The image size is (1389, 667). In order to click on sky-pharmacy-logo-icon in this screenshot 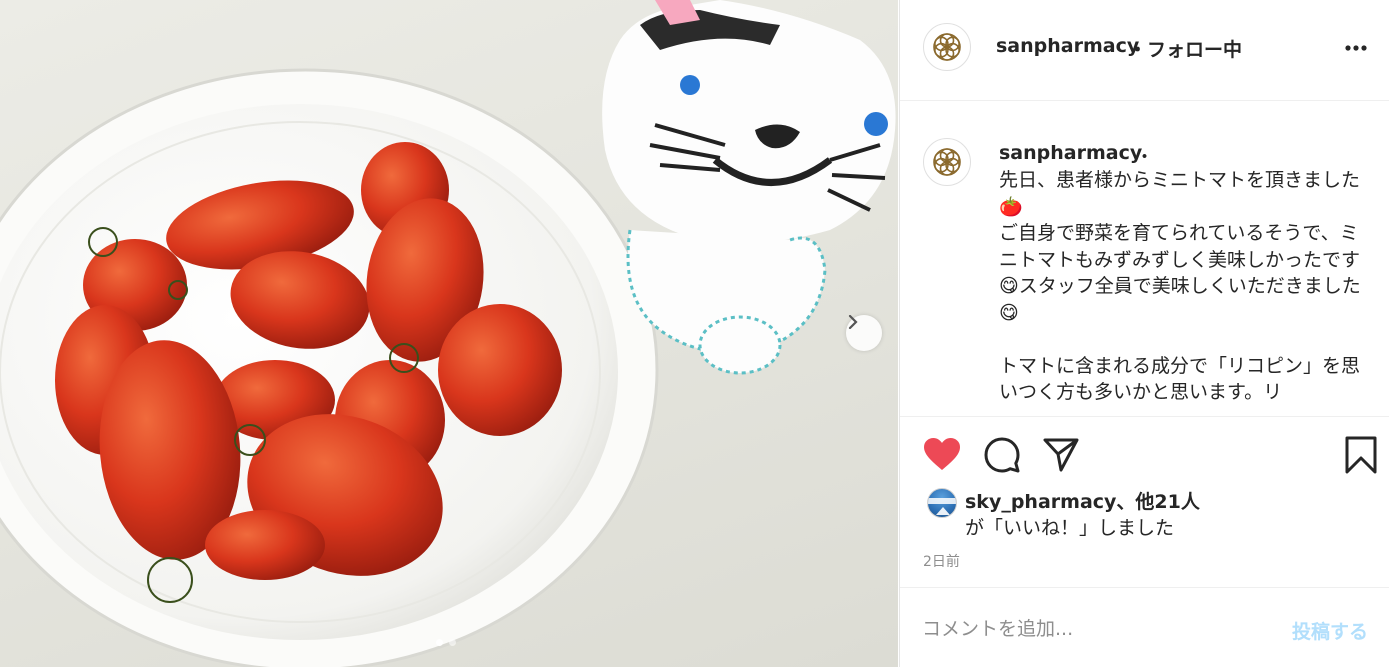, I will do `click(942, 506)`.